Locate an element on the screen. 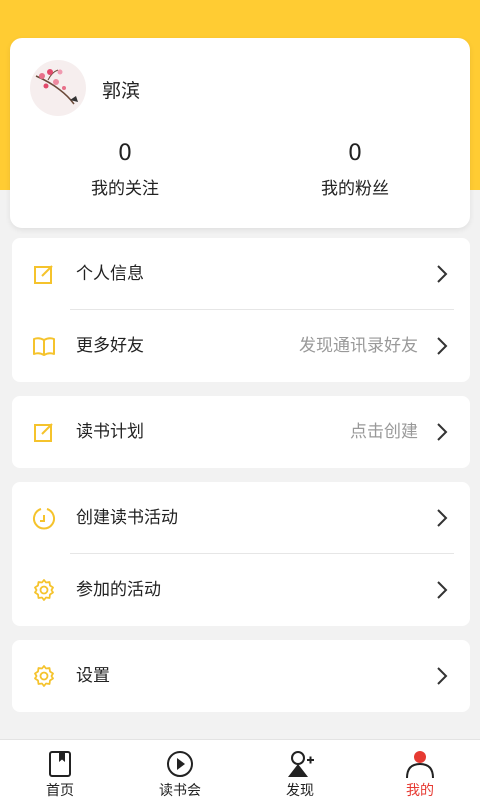 The image size is (480, 801). followers-count: 0 is located at coordinates (355, 153).